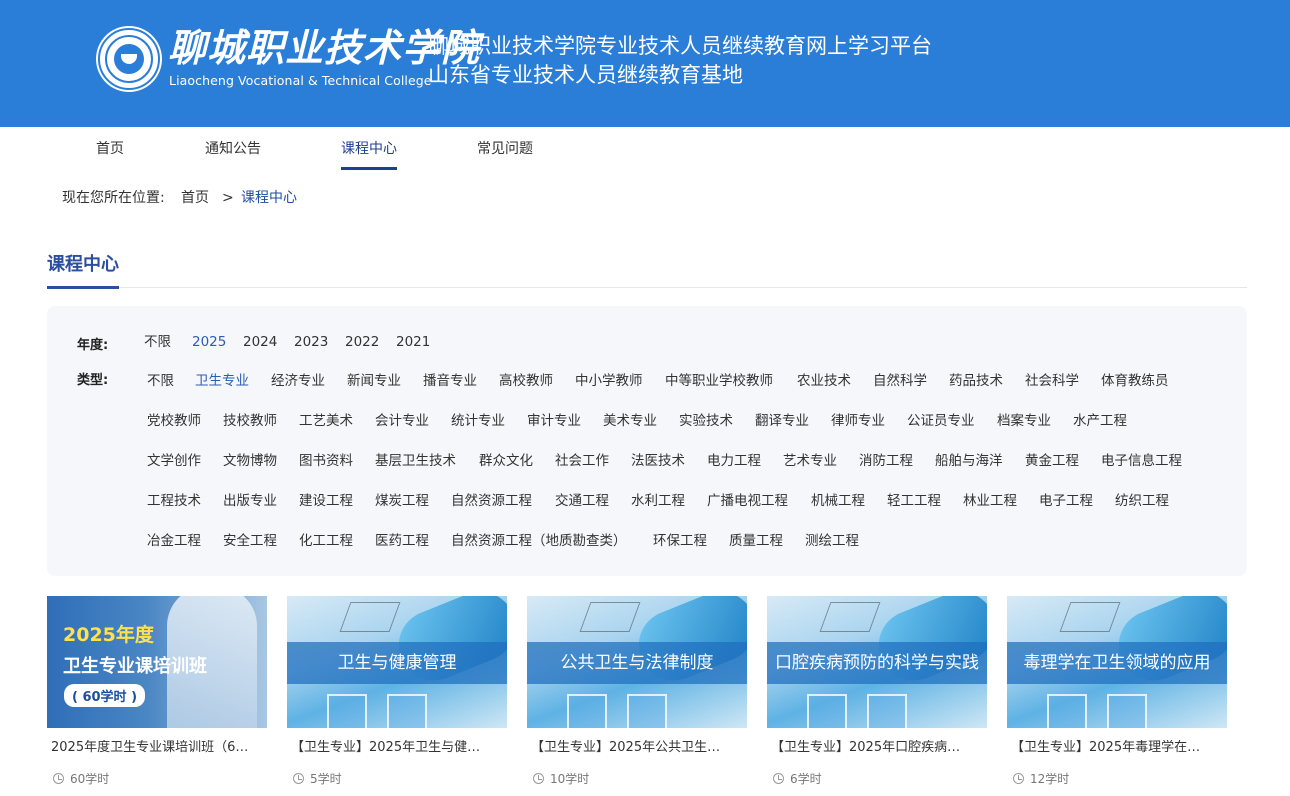  Describe the element at coordinates (369, 149) in the screenshot. I see `nav-course-center: 课程中心` at that location.